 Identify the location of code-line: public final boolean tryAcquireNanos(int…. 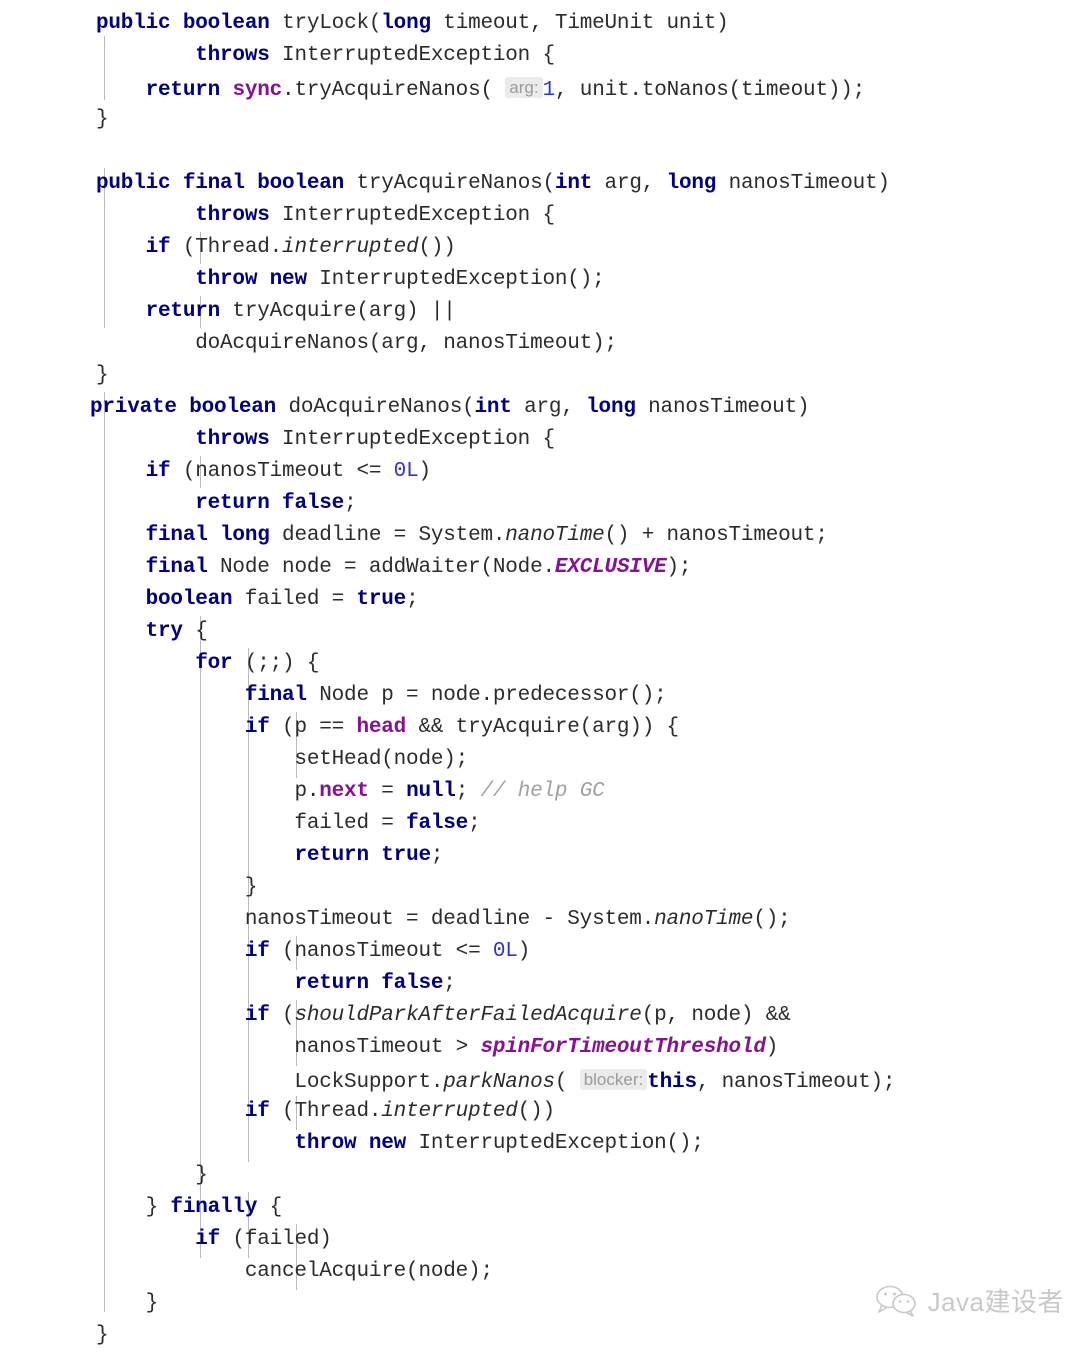
(540, 184).